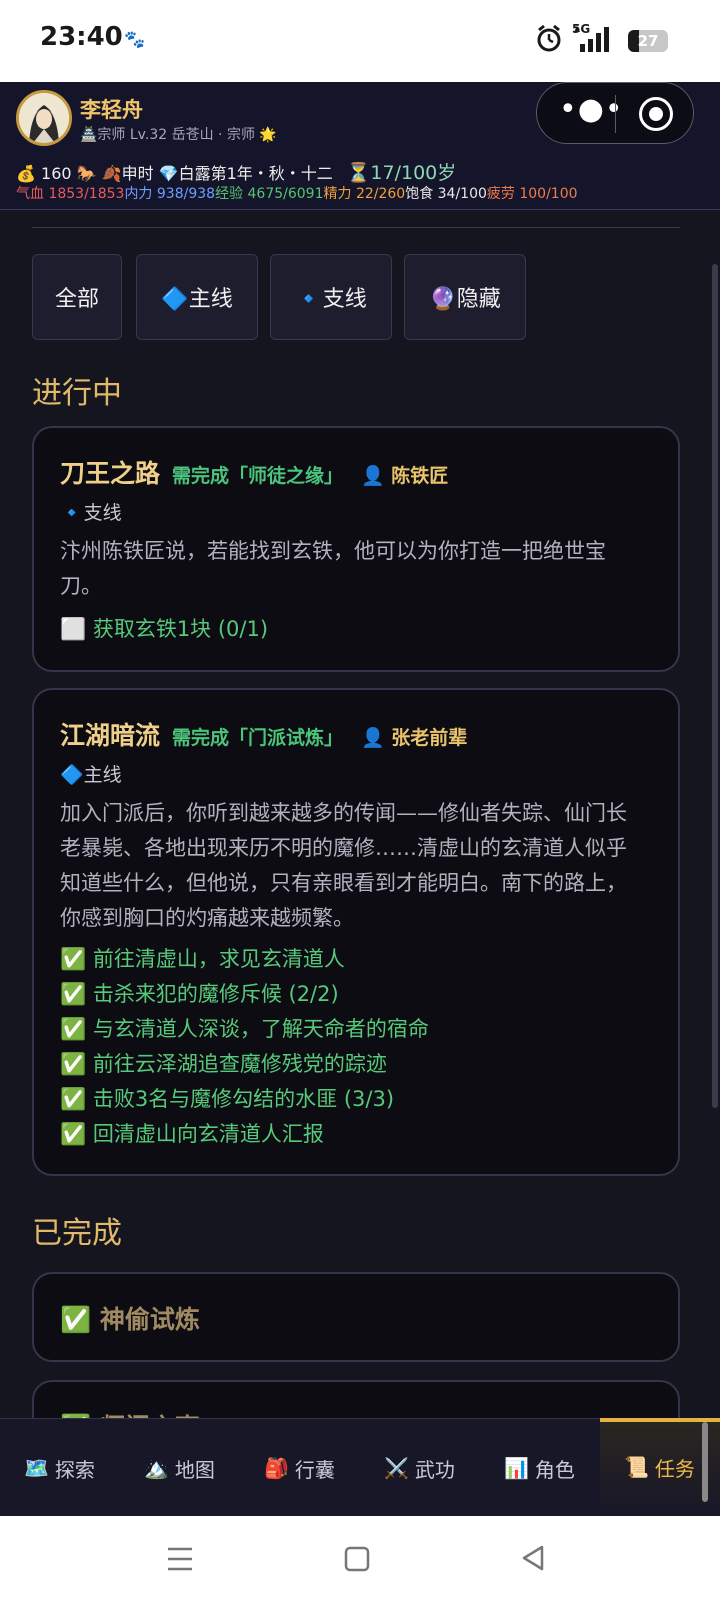  What do you see at coordinates (549, 38) in the screenshot?
I see `alarm-icon` at bounding box center [549, 38].